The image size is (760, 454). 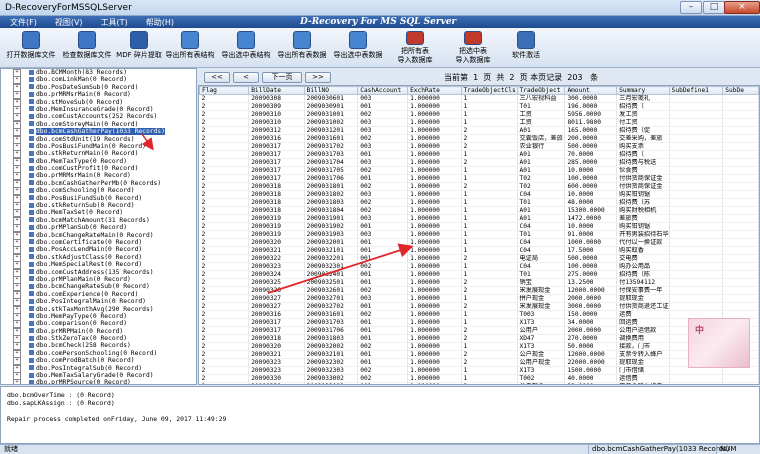 What do you see at coordinates (224, 90) in the screenshot?
I see `column-header: Flag` at bounding box center [224, 90].